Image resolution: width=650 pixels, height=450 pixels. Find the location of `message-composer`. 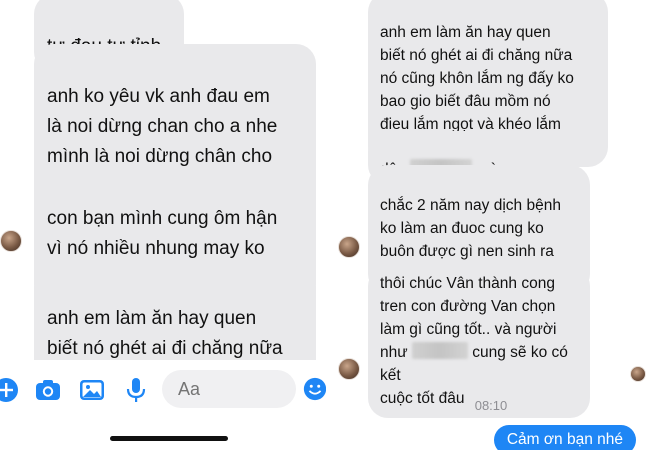

message-composer is located at coordinates (163, 405).